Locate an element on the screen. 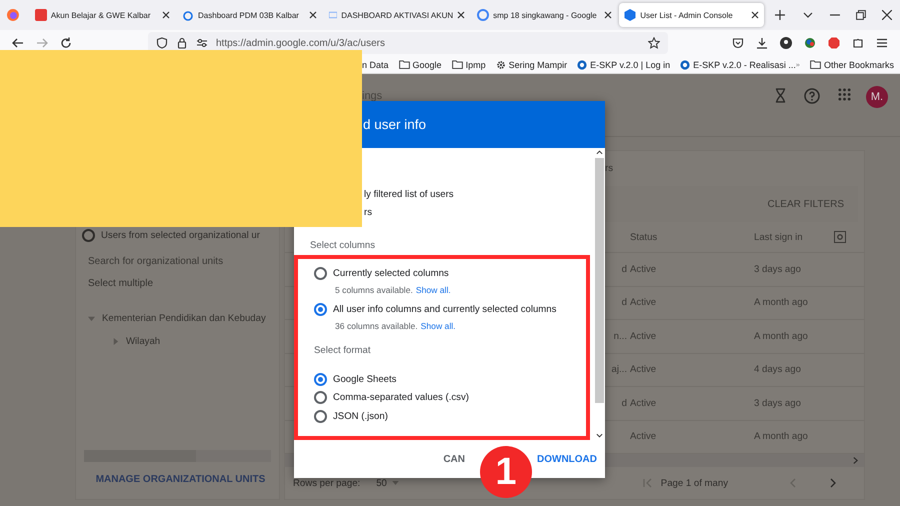 The width and height of the screenshot is (900, 506). dialog-title: d user info is located at coordinates (394, 124).